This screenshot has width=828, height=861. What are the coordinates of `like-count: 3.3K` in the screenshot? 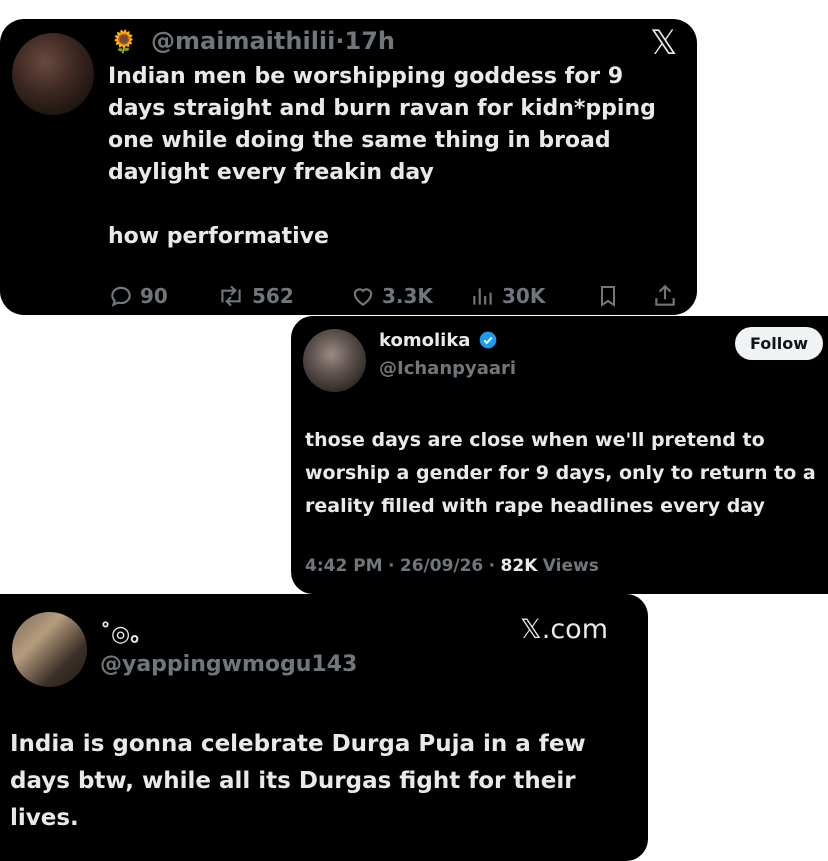 It's located at (407, 296).